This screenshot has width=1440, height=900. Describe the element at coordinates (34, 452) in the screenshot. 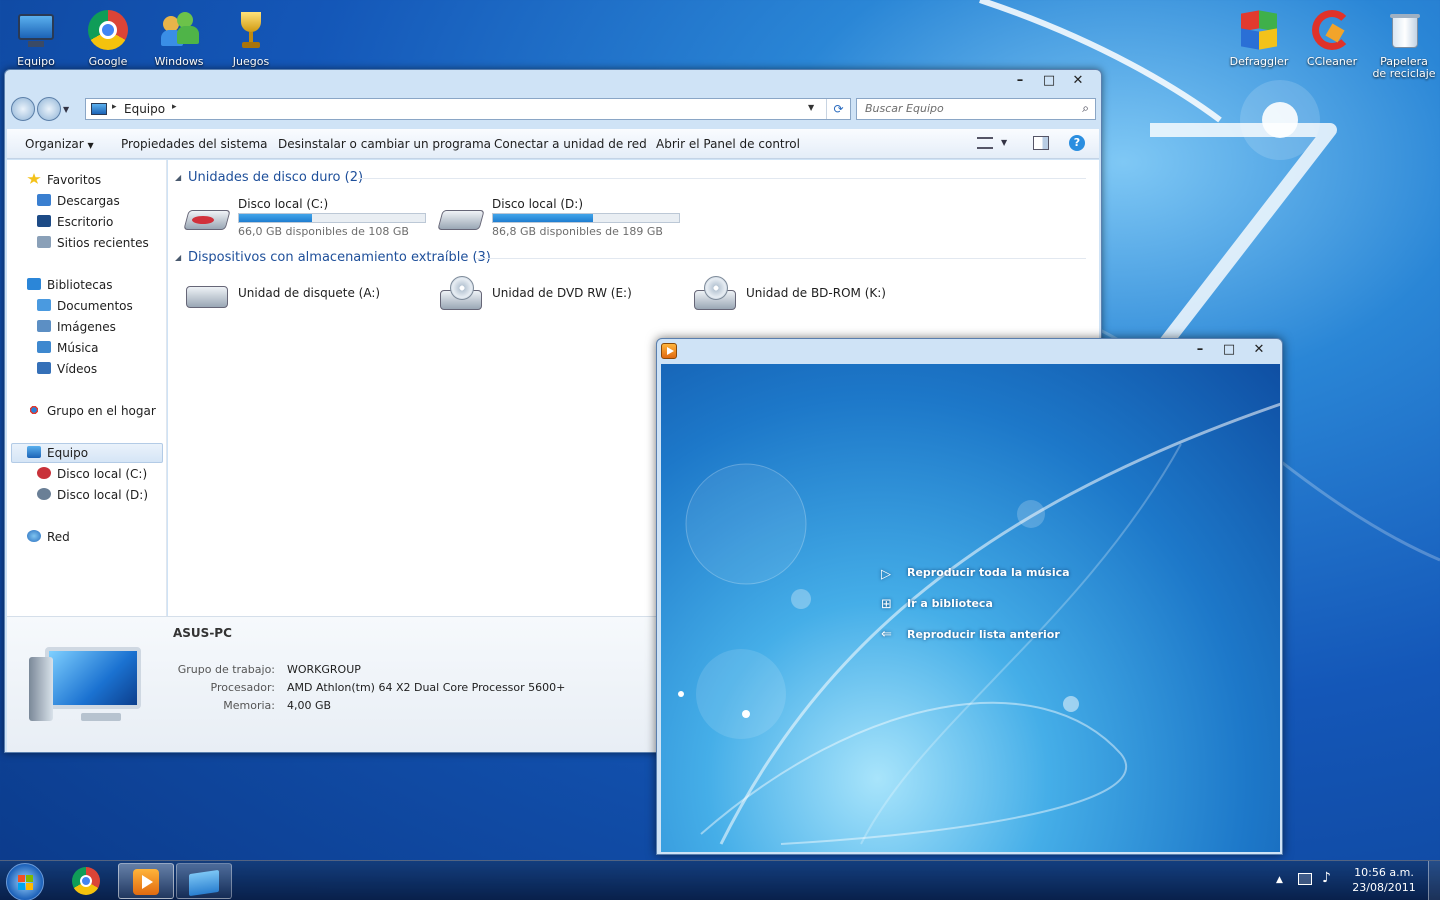

I see `computer-icon` at that location.